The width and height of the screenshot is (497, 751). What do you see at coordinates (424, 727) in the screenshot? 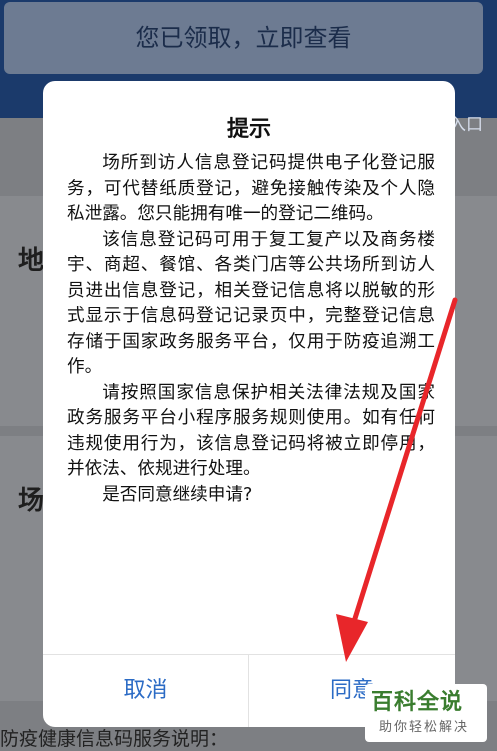
I see `watermark-subtitle: 助你轻松解决` at bounding box center [424, 727].